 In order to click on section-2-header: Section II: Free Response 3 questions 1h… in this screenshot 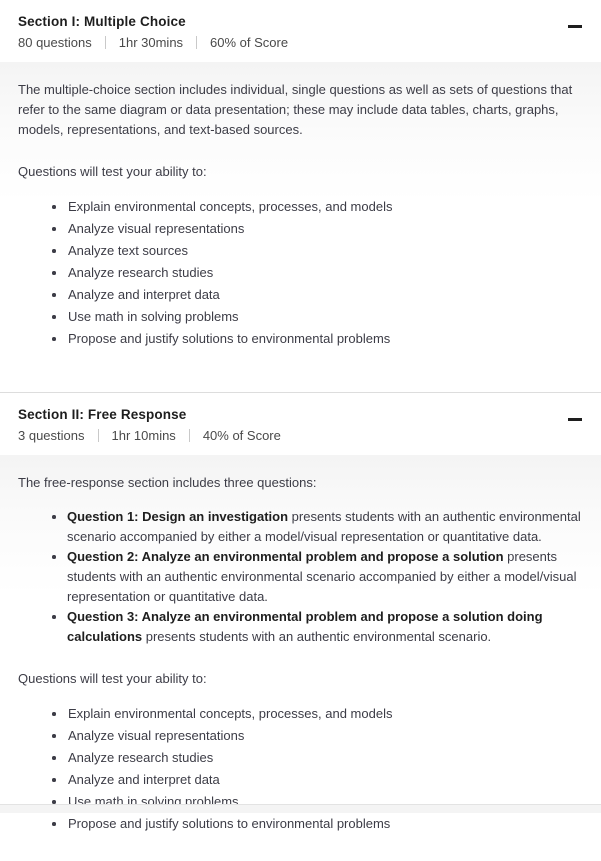, I will do `click(300, 424)`.